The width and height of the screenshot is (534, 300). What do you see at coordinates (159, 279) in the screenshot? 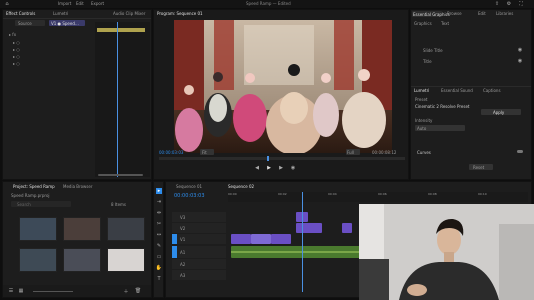
I see `type-icon: T` at bounding box center [159, 279].